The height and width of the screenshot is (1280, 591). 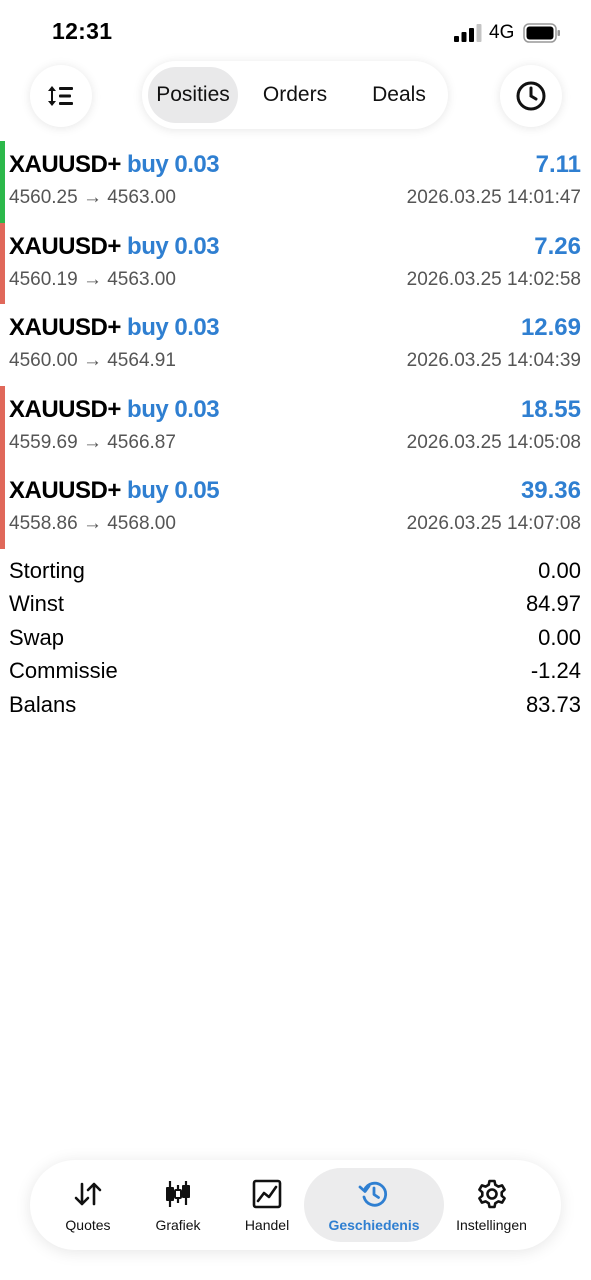 I want to click on tab-settings: Instellingen, so click(x=491, y=1205).